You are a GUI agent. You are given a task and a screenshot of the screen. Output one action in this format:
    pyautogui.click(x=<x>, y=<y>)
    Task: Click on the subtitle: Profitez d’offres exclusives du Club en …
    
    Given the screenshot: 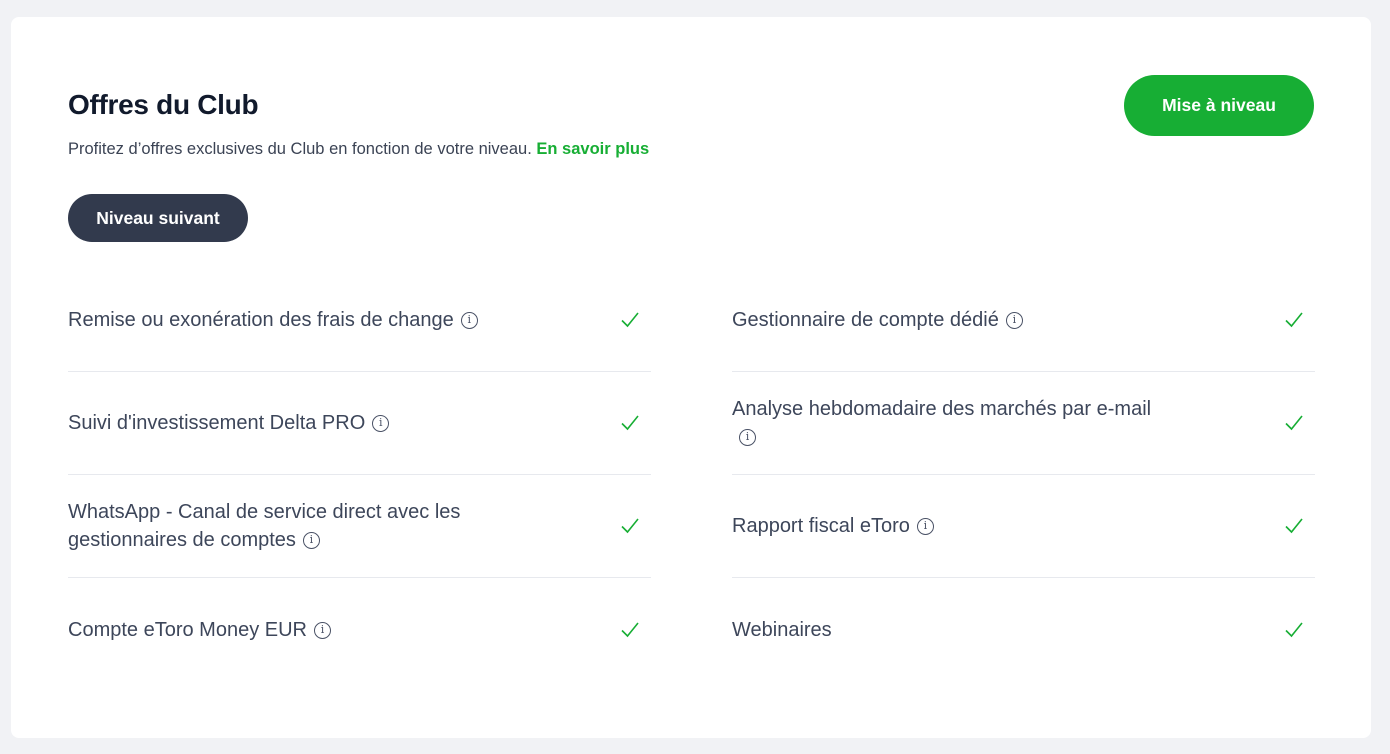 What is the action you would take?
    pyautogui.click(x=358, y=149)
    